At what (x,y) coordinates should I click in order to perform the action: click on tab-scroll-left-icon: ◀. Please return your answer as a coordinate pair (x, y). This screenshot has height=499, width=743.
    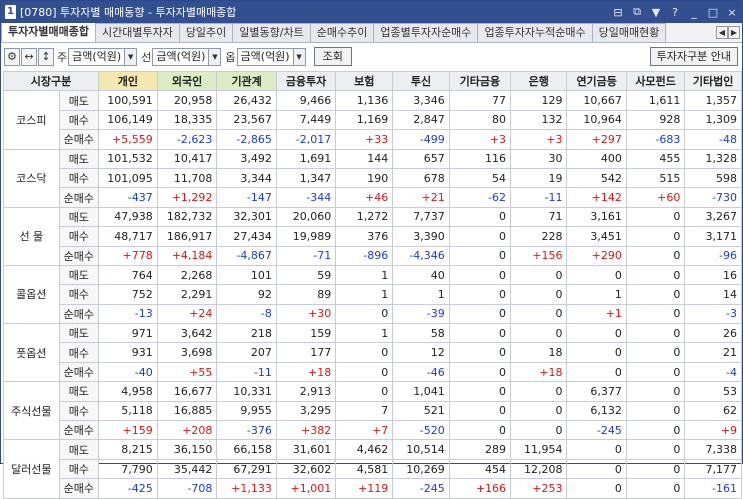
    Looking at the image, I should click on (722, 32).